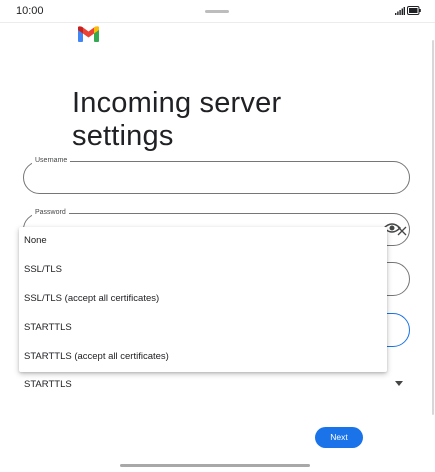  What do you see at coordinates (399, 383) in the screenshot?
I see `dropdown-arrow-icon` at bounding box center [399, 383].